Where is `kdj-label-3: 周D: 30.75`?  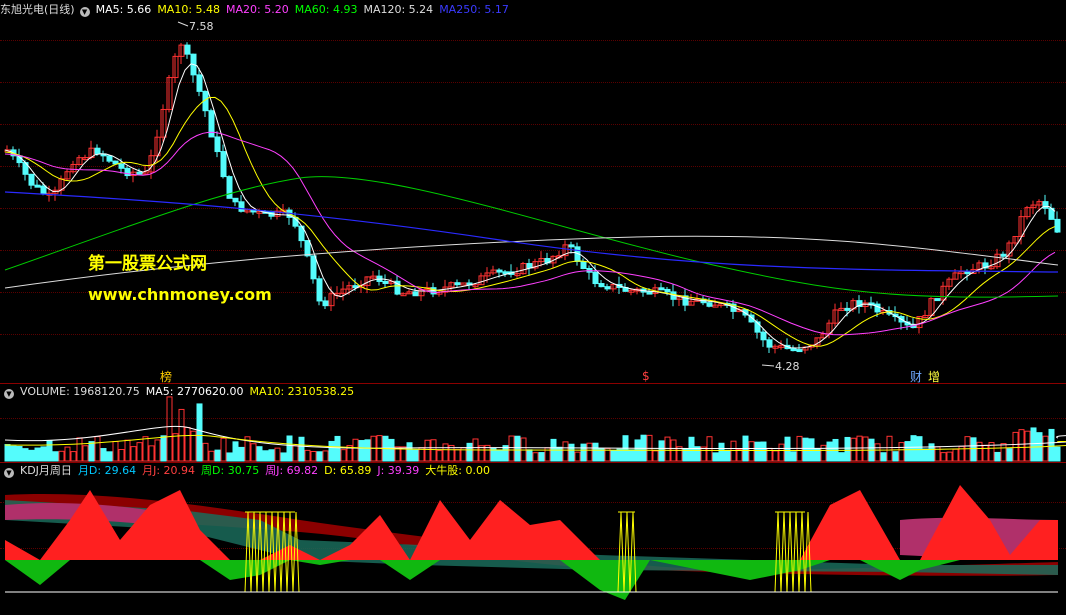 kdj-label-3: 周D: 30.75 is located at coordinates (230, 470).